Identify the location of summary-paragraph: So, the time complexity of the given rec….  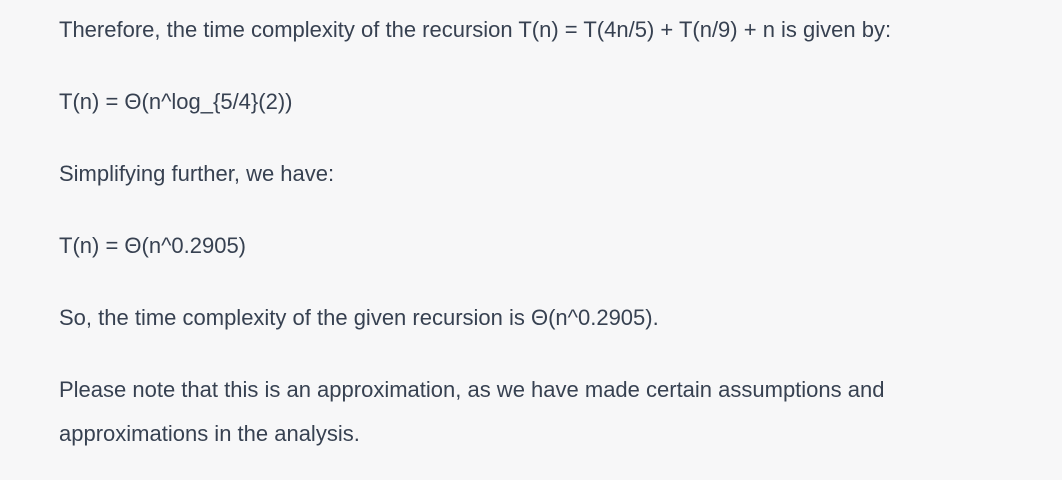
(359, 317).